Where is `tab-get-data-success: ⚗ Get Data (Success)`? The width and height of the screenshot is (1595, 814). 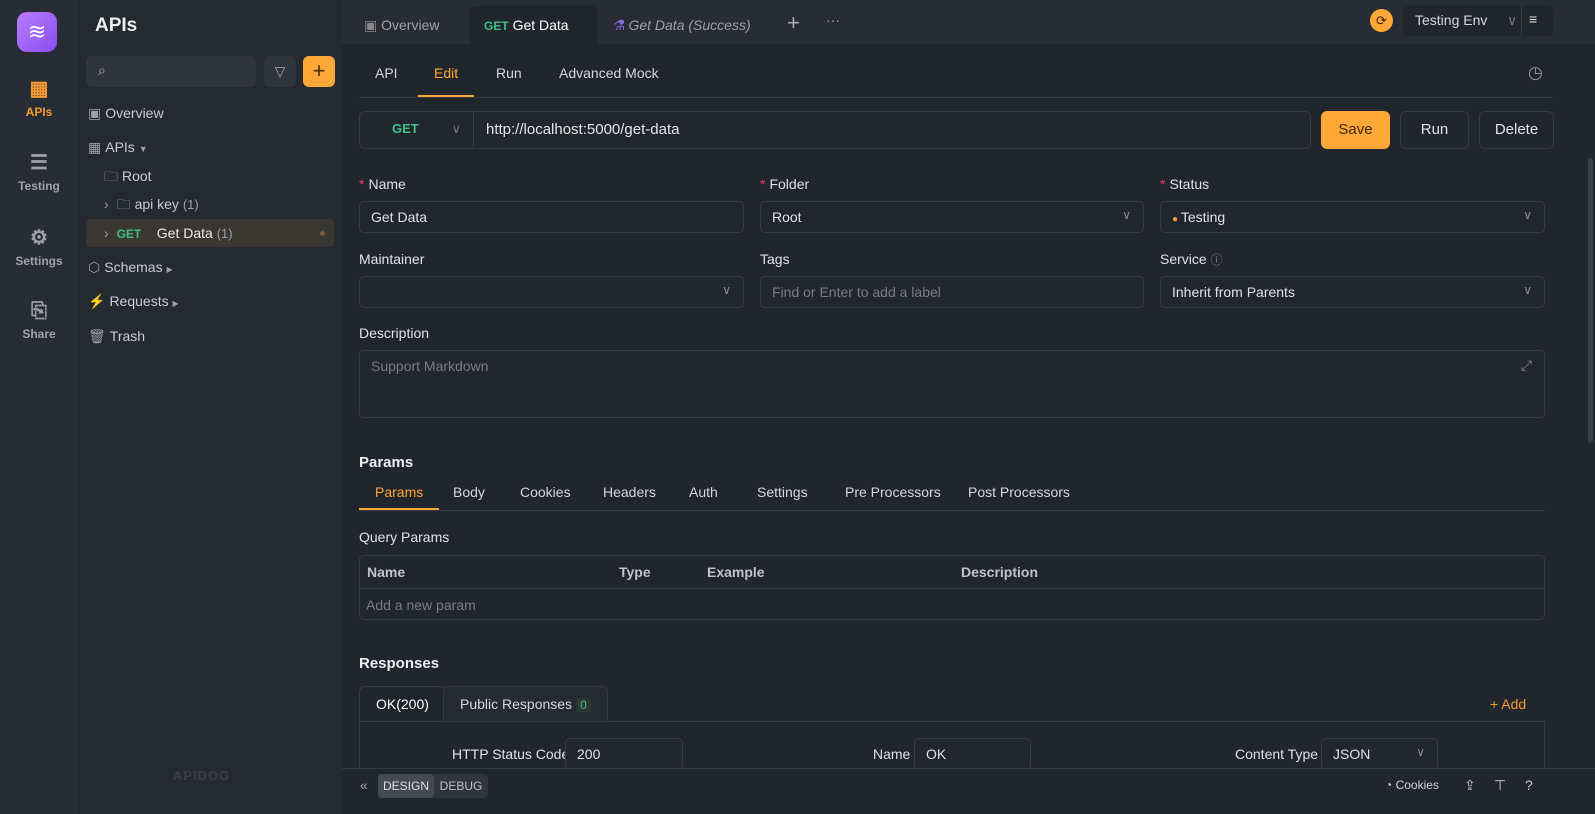
tab-get-data-success: ⚗ Get Data (Success) is located at coordinates (681, 25).